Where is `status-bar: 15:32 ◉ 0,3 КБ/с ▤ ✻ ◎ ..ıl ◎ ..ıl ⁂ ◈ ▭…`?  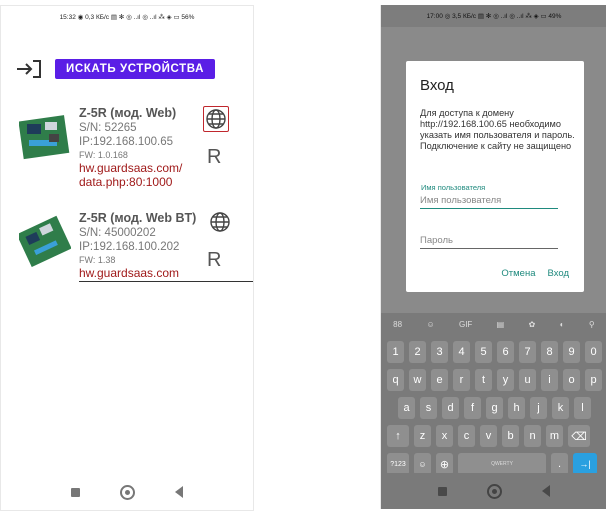 status-bar: 15:32 ◉ 0,3 КБ/с ▤ ✻ ◎ ..ıl ◎ ..ıl ⁂ ◈ ▭… is located at coordinates (127, 17).